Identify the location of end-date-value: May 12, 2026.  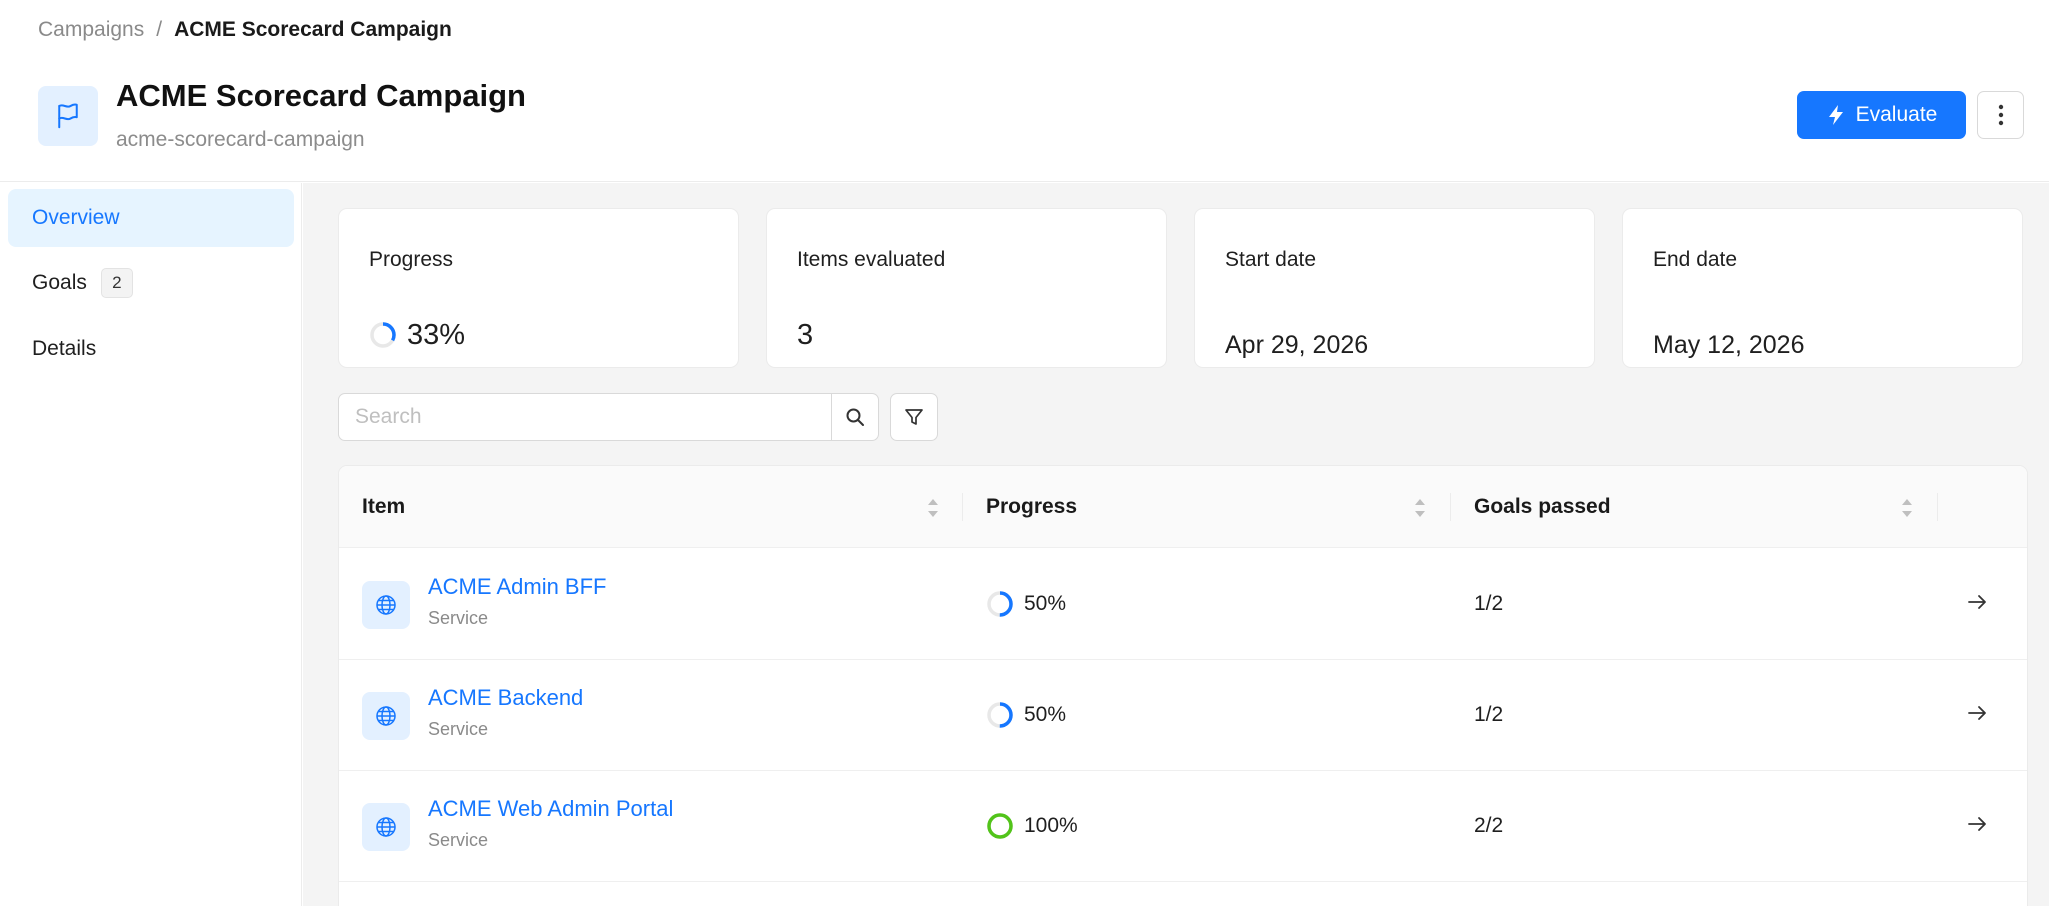
(1729, 345).